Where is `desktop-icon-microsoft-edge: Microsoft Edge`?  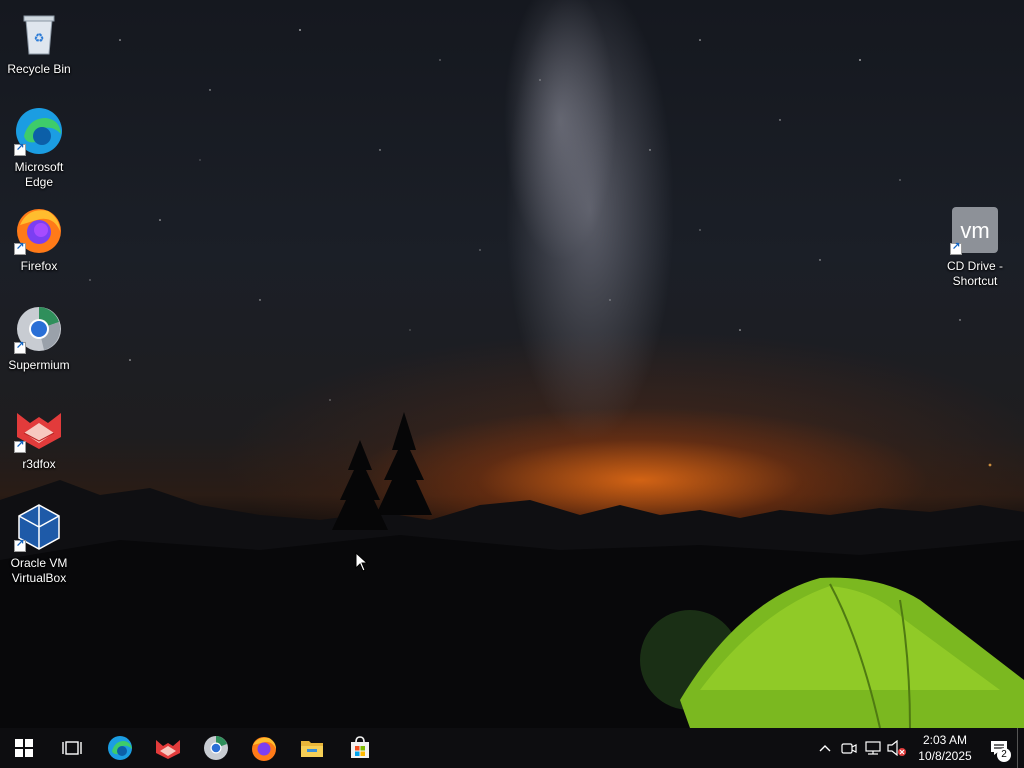
desktop-icon-microsoft-edge: Microsoft Edge is located at coordinates (39, 148).